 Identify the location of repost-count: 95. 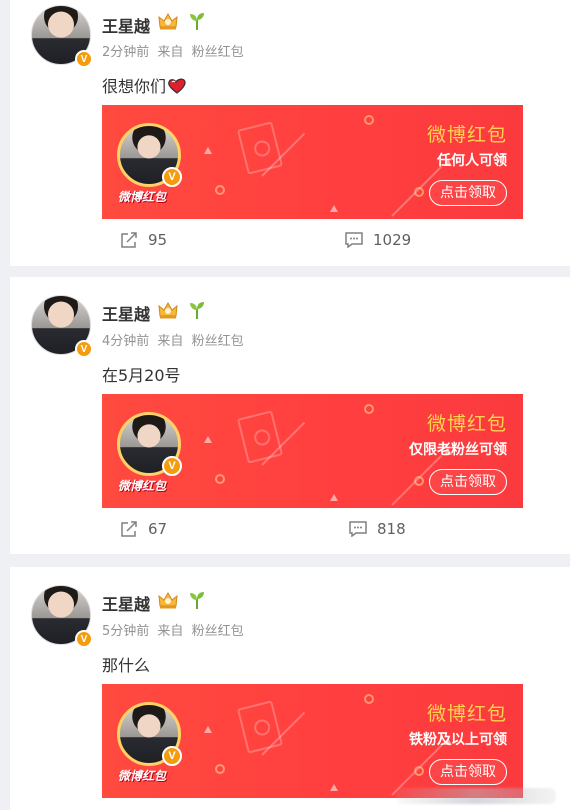
(158, 240).